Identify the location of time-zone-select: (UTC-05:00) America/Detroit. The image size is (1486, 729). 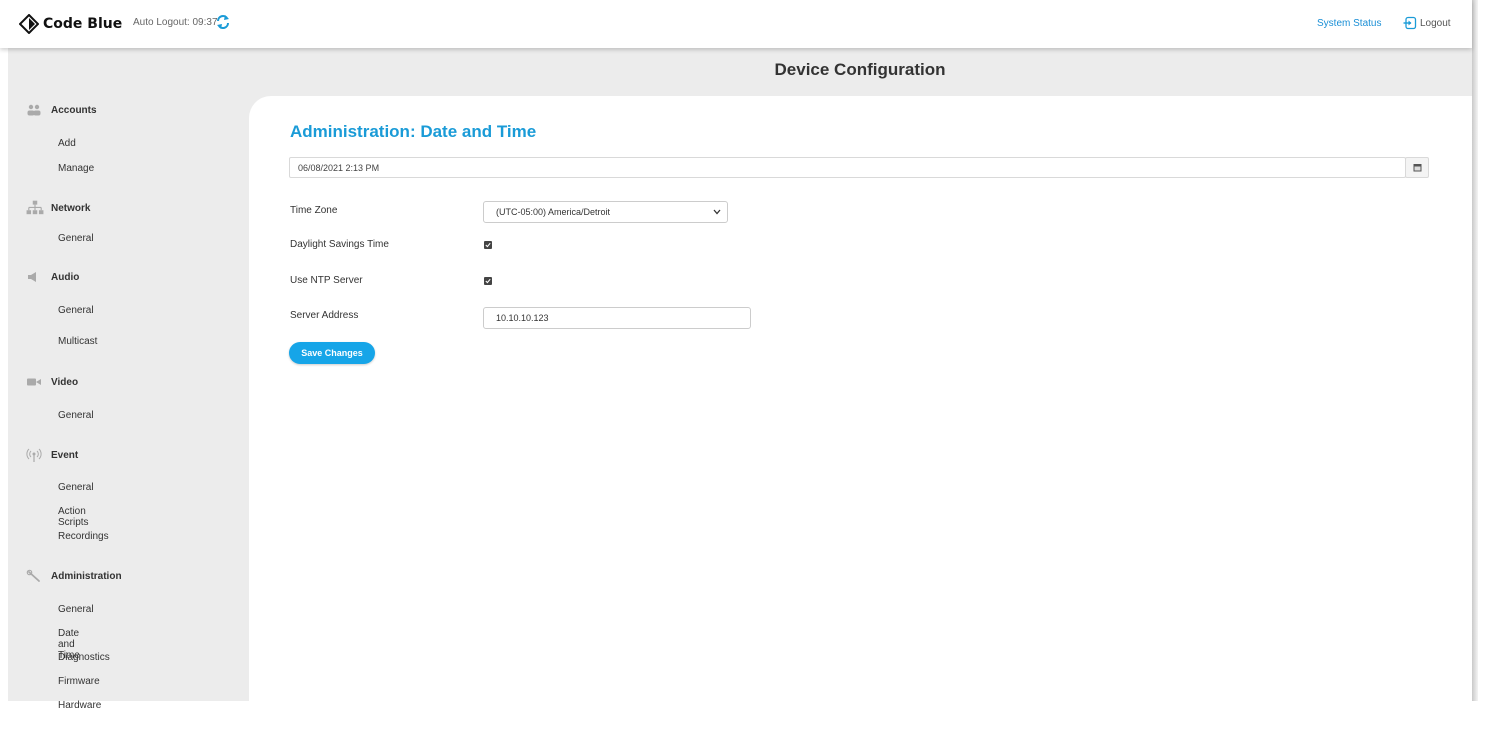
(605, 212).